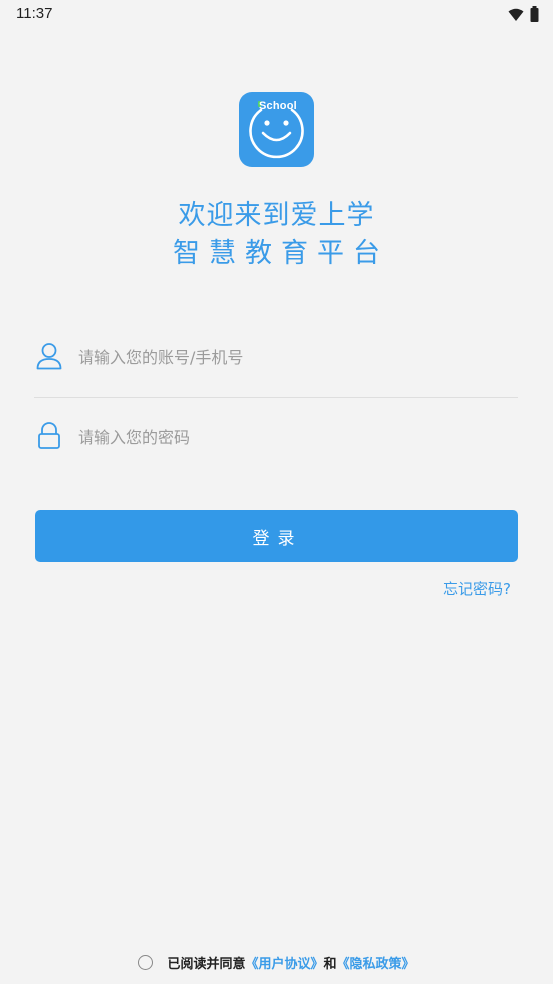  Describe the element at coordinates (276, 215) in the screenshot. I see `welcome-title: 欢迎来到爱上学` at that location.